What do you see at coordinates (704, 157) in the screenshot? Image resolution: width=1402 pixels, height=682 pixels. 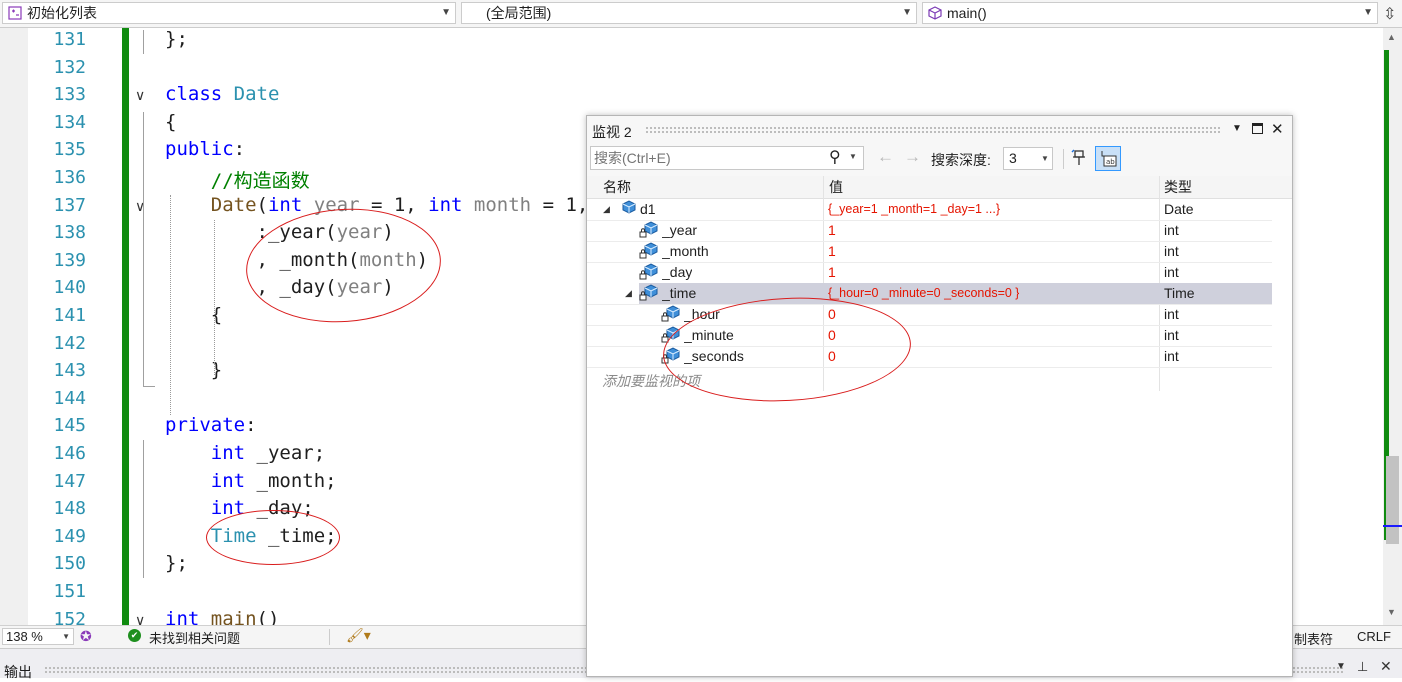 I see `watch-search-input` at bounding box center [704, 157].